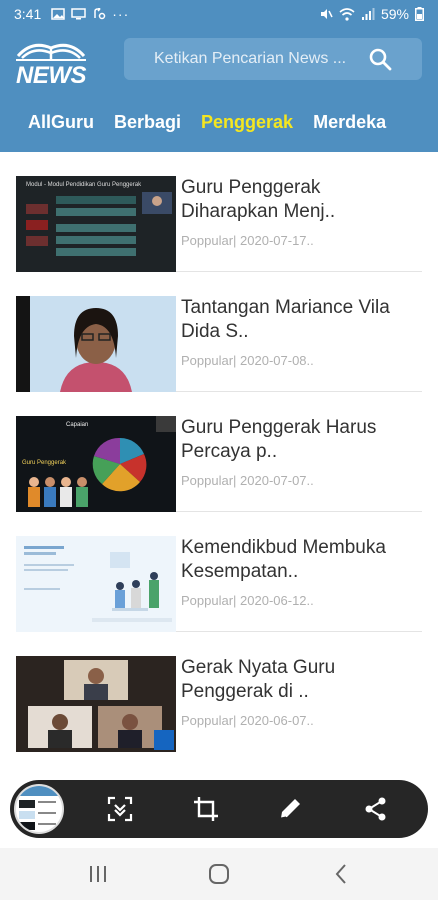 The image size is (438, 900). I want to click on battery-percent: 59%, so click(394, 14).